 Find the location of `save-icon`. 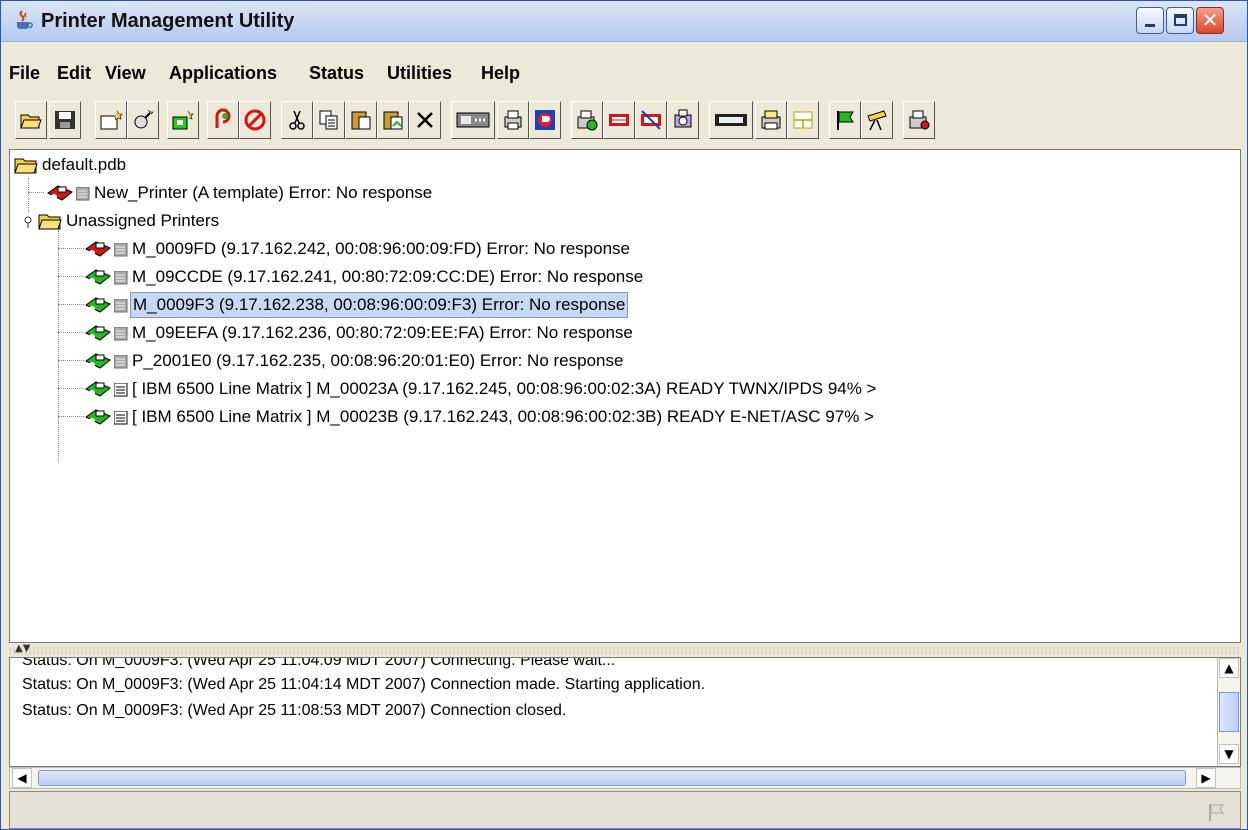

save-icon is located at coordinates (65, 120).